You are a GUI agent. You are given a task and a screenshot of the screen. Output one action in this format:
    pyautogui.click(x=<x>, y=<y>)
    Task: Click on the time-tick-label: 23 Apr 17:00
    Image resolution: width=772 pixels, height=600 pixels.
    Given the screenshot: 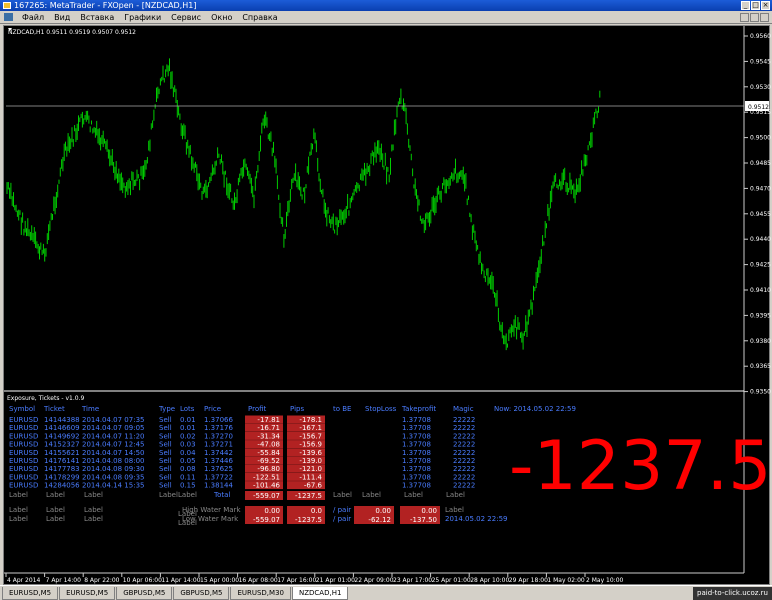 What is the action you would take?
    pyautogui.click(x=412, y=580)
    